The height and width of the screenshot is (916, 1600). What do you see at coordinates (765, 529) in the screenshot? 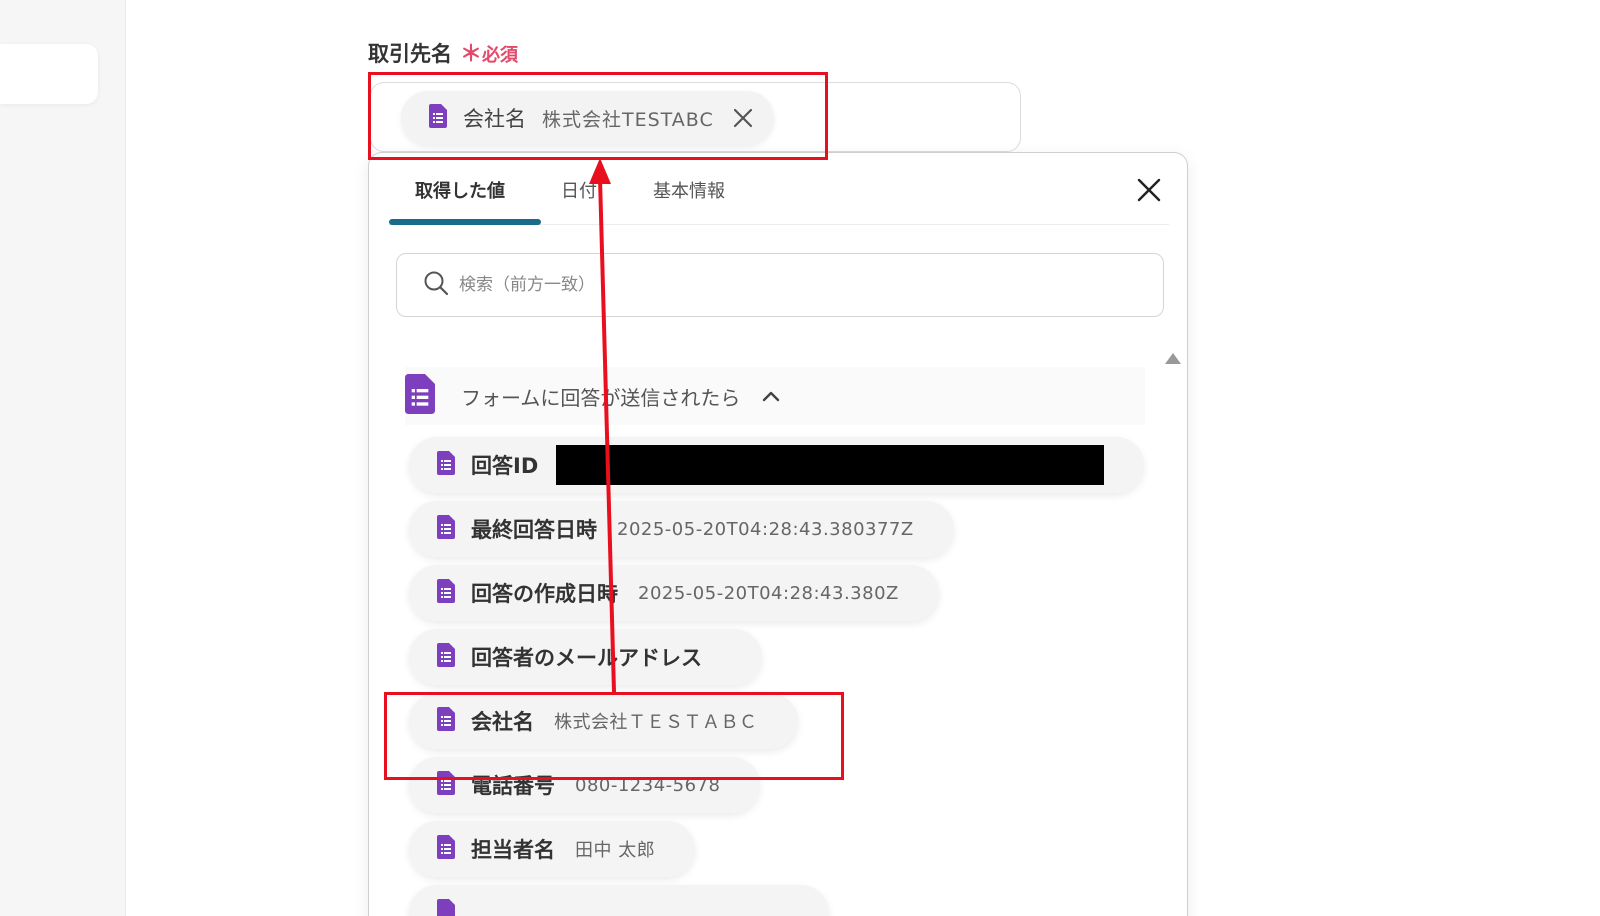
I see `item-value: 2025-05-20T04:28:43.380377Z` at bounding box center [765, 529].